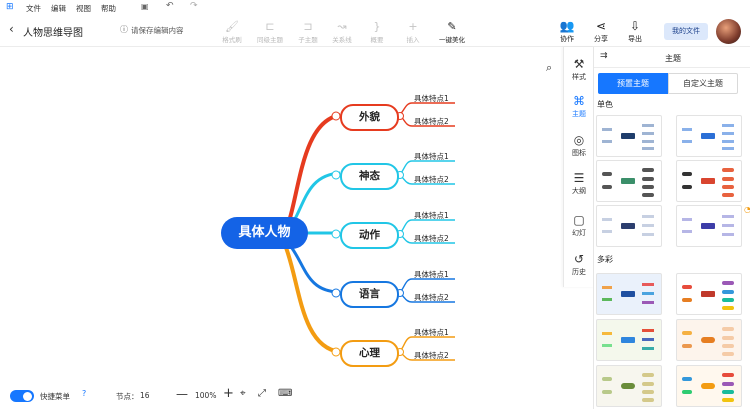 The image size is (750, 409). I want to click on keyboard-icon: ⌨, so click(285, 393).